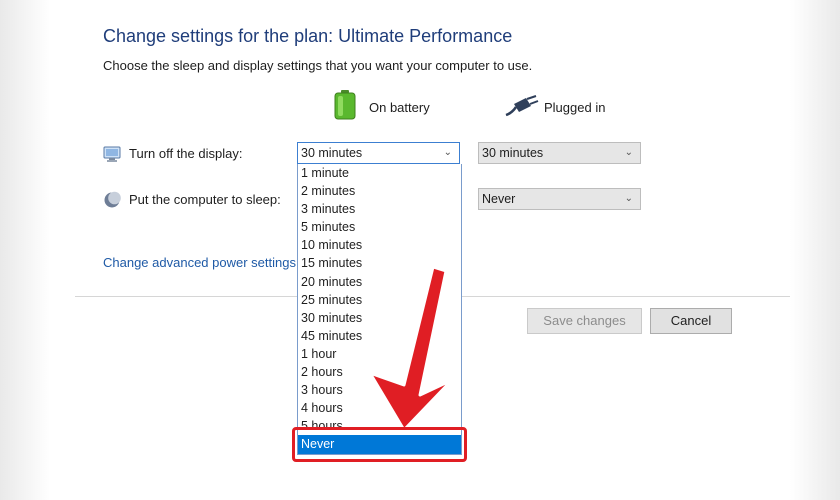  I want to click on dropdown-option: 1 minute, so click(379, 173).